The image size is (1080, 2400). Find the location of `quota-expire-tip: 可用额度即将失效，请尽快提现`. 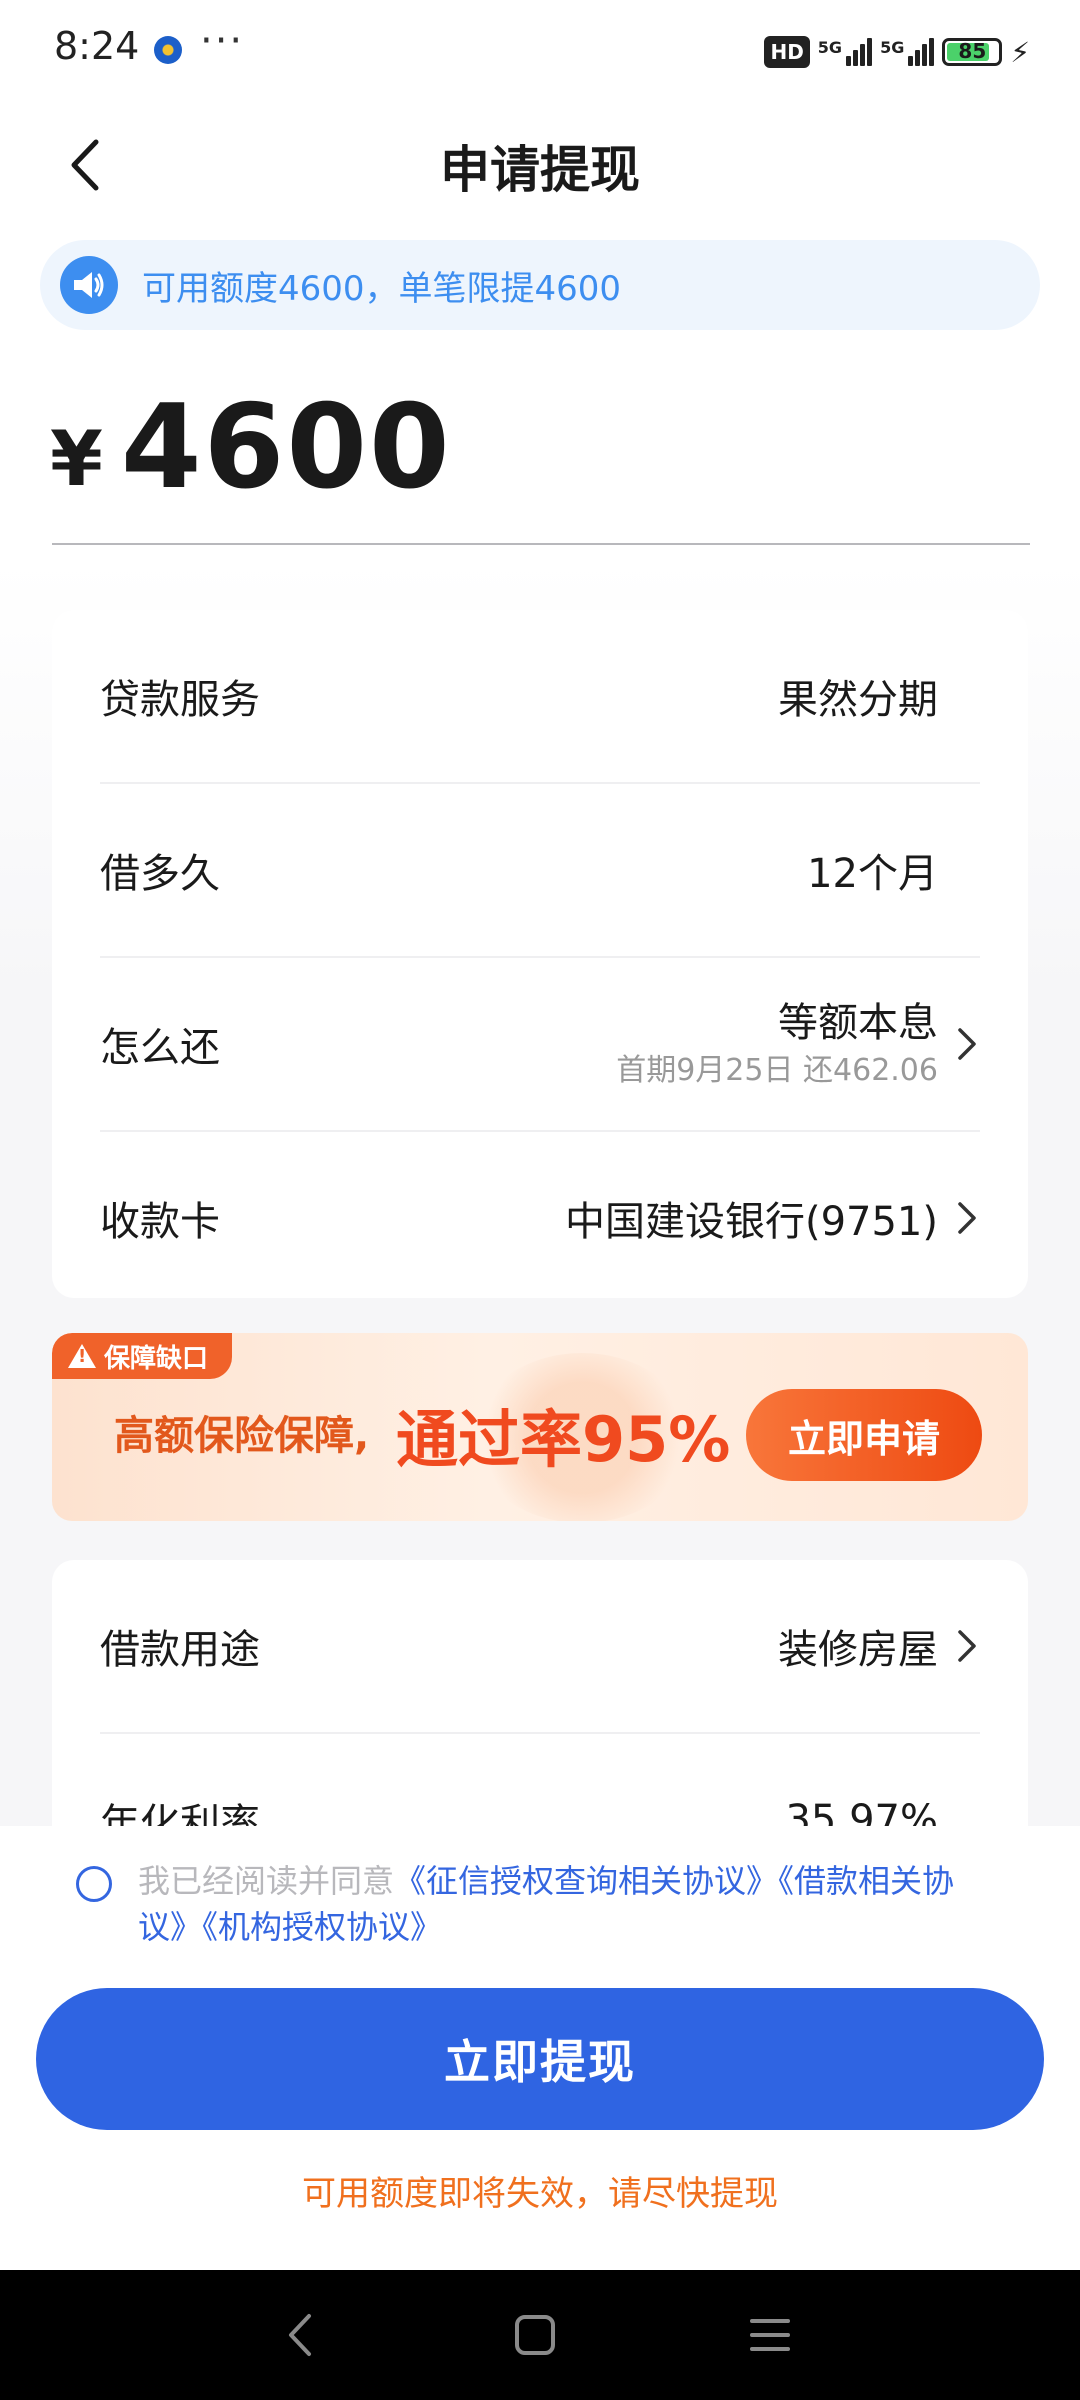

quota-expire-tip: 可用额度即将失效，请尽快提现 is located at coordinates (540, 2194).